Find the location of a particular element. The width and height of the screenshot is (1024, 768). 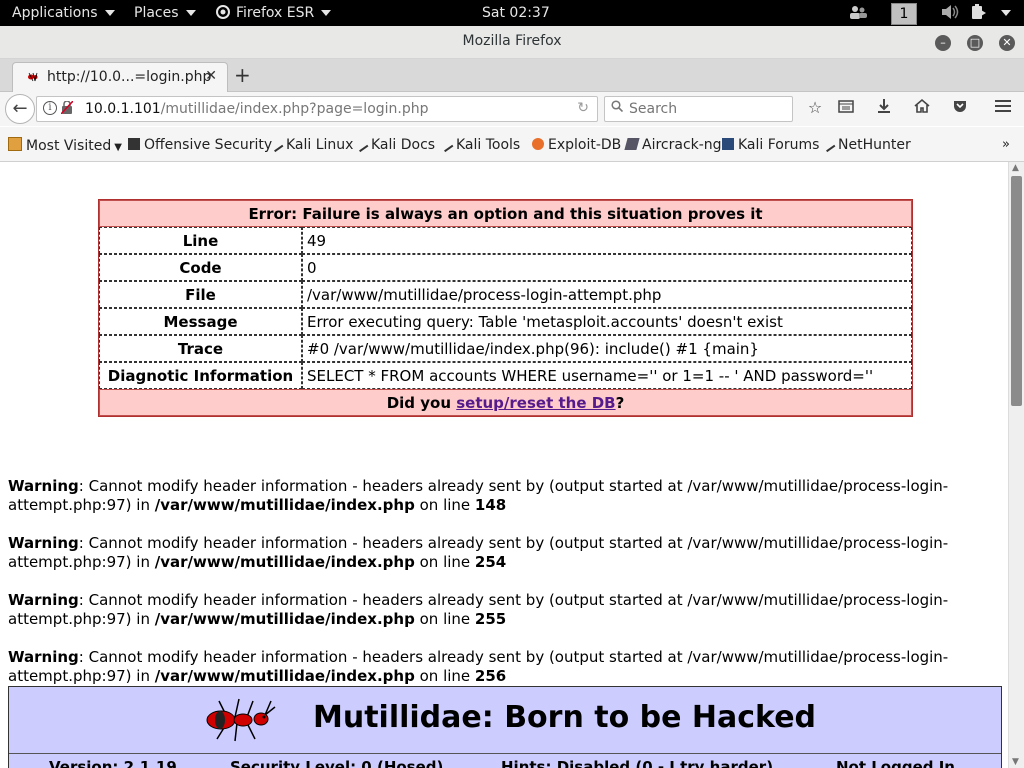

bookmark-kali-docs: Kali Docs is located at coordinates (395, 145).